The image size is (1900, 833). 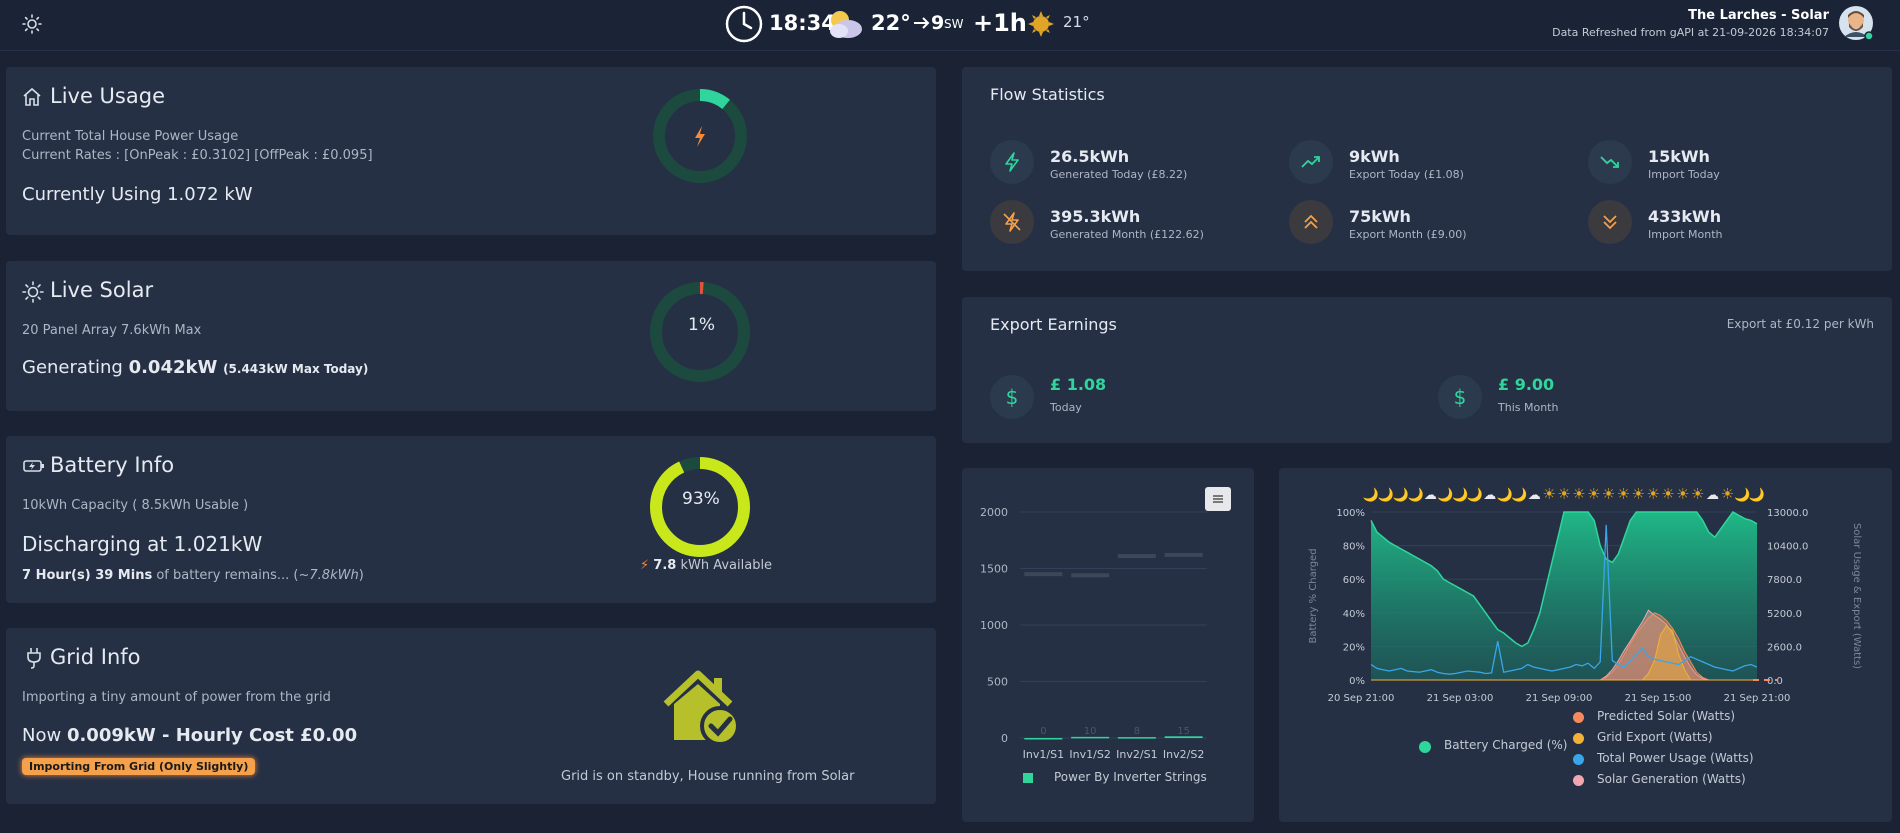 What do you see at coordinates (994, 512) in the screenshot?
I see `y-tick-label: 2000` at bounding box center [994, 512].